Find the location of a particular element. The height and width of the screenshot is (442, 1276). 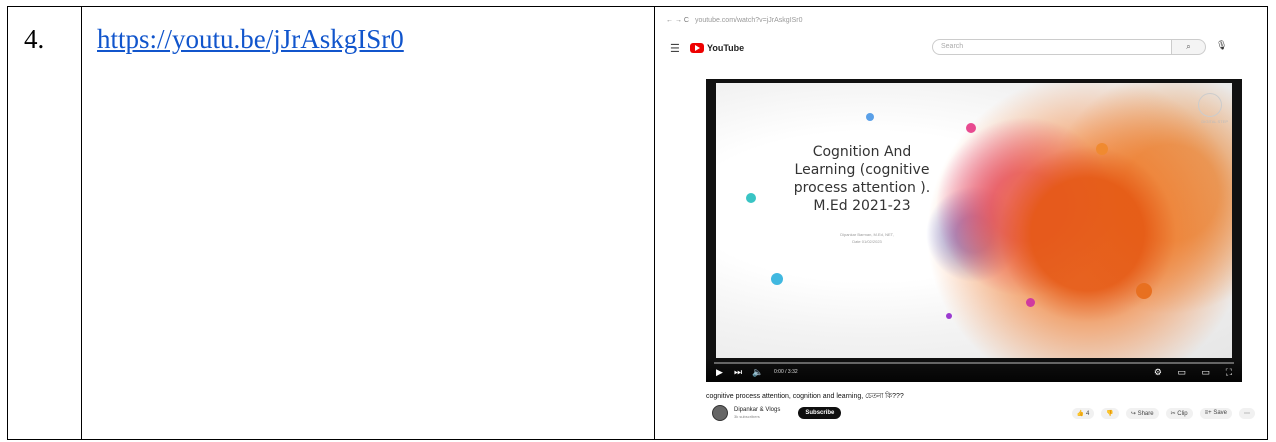

more-button: ⋯ is located at coordinates (1247, 413).